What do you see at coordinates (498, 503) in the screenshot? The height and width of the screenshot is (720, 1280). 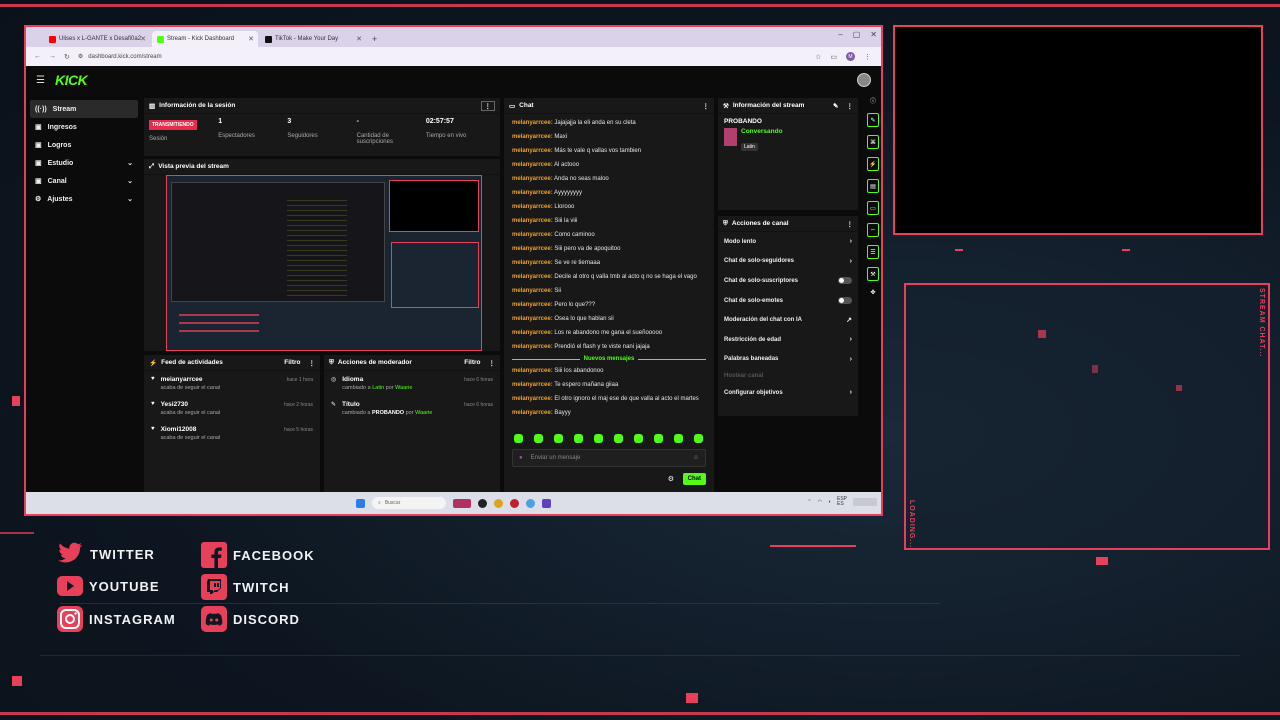 I see `chrome-icon` at bounding box center [498, 503].